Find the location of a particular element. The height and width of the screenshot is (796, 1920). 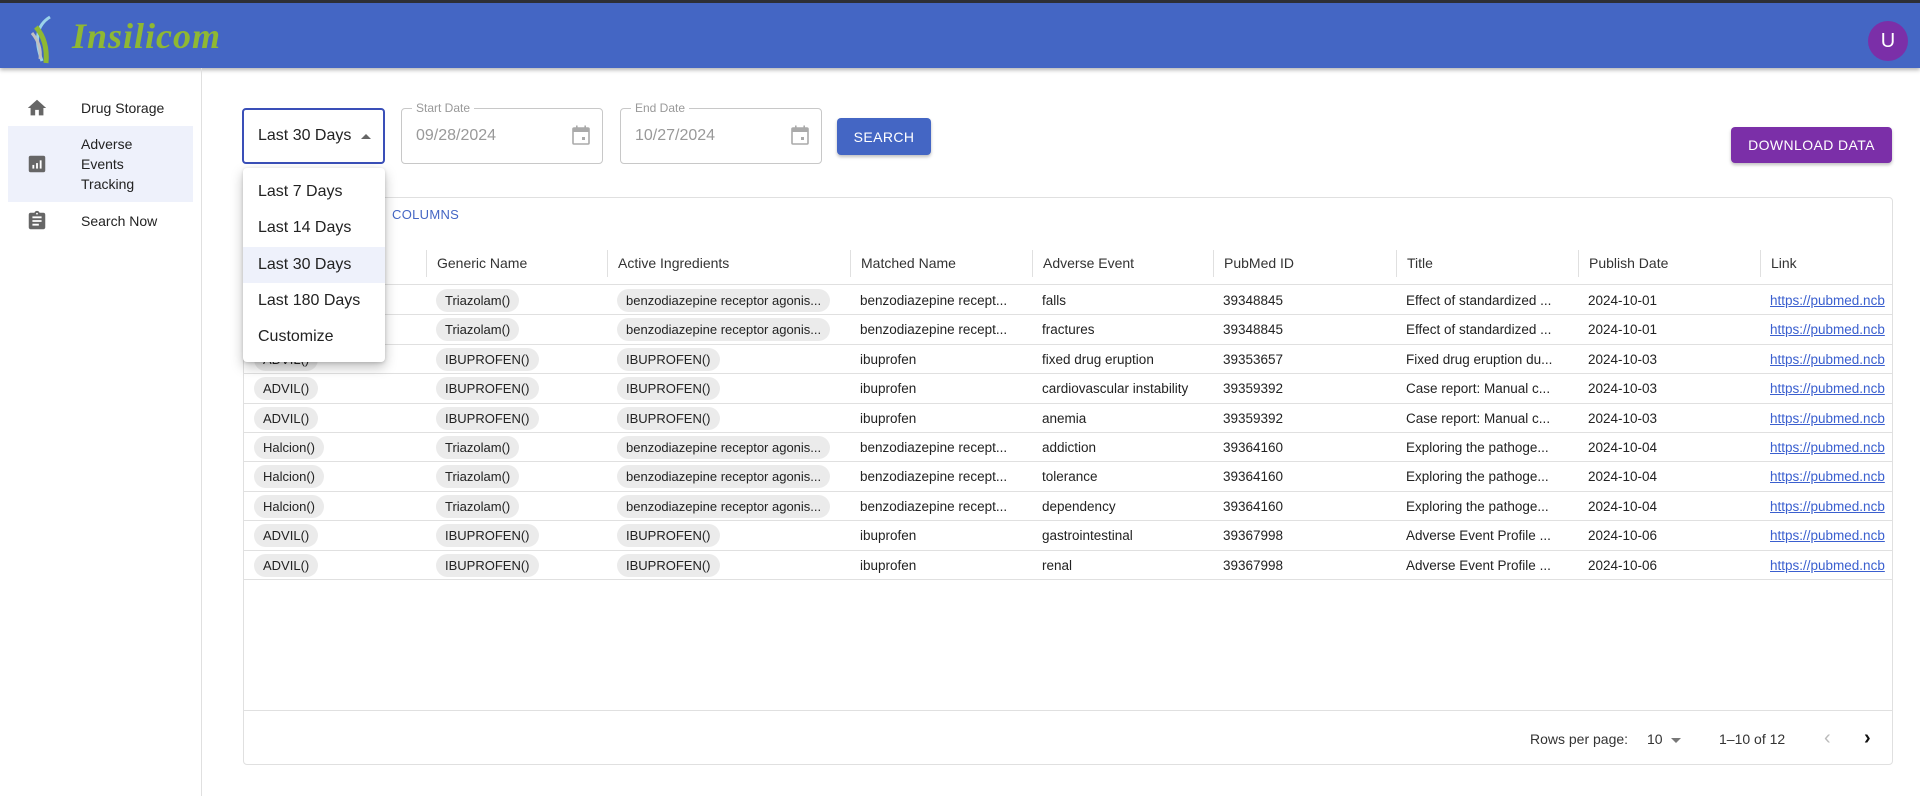

column-header-link: Link is located at coordinates (1826, 263).